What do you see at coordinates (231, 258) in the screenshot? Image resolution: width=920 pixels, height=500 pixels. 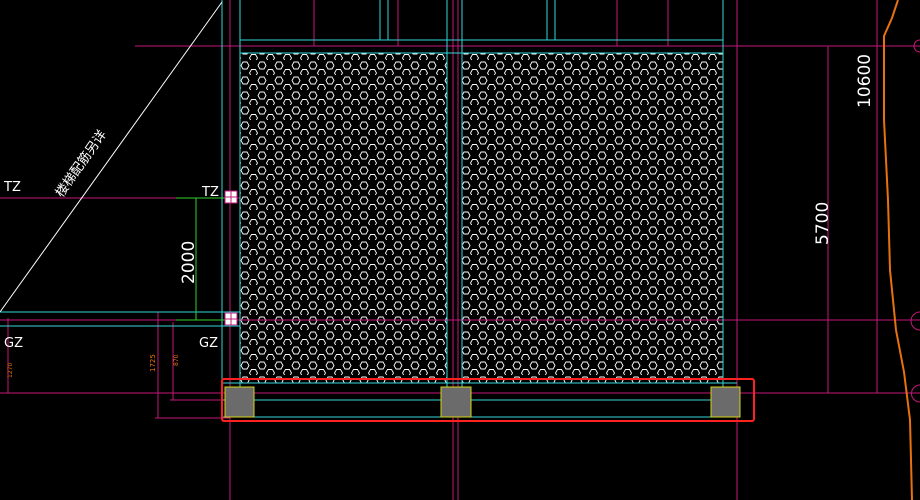 I see `grip-markers` at bounding box center [231, 258].